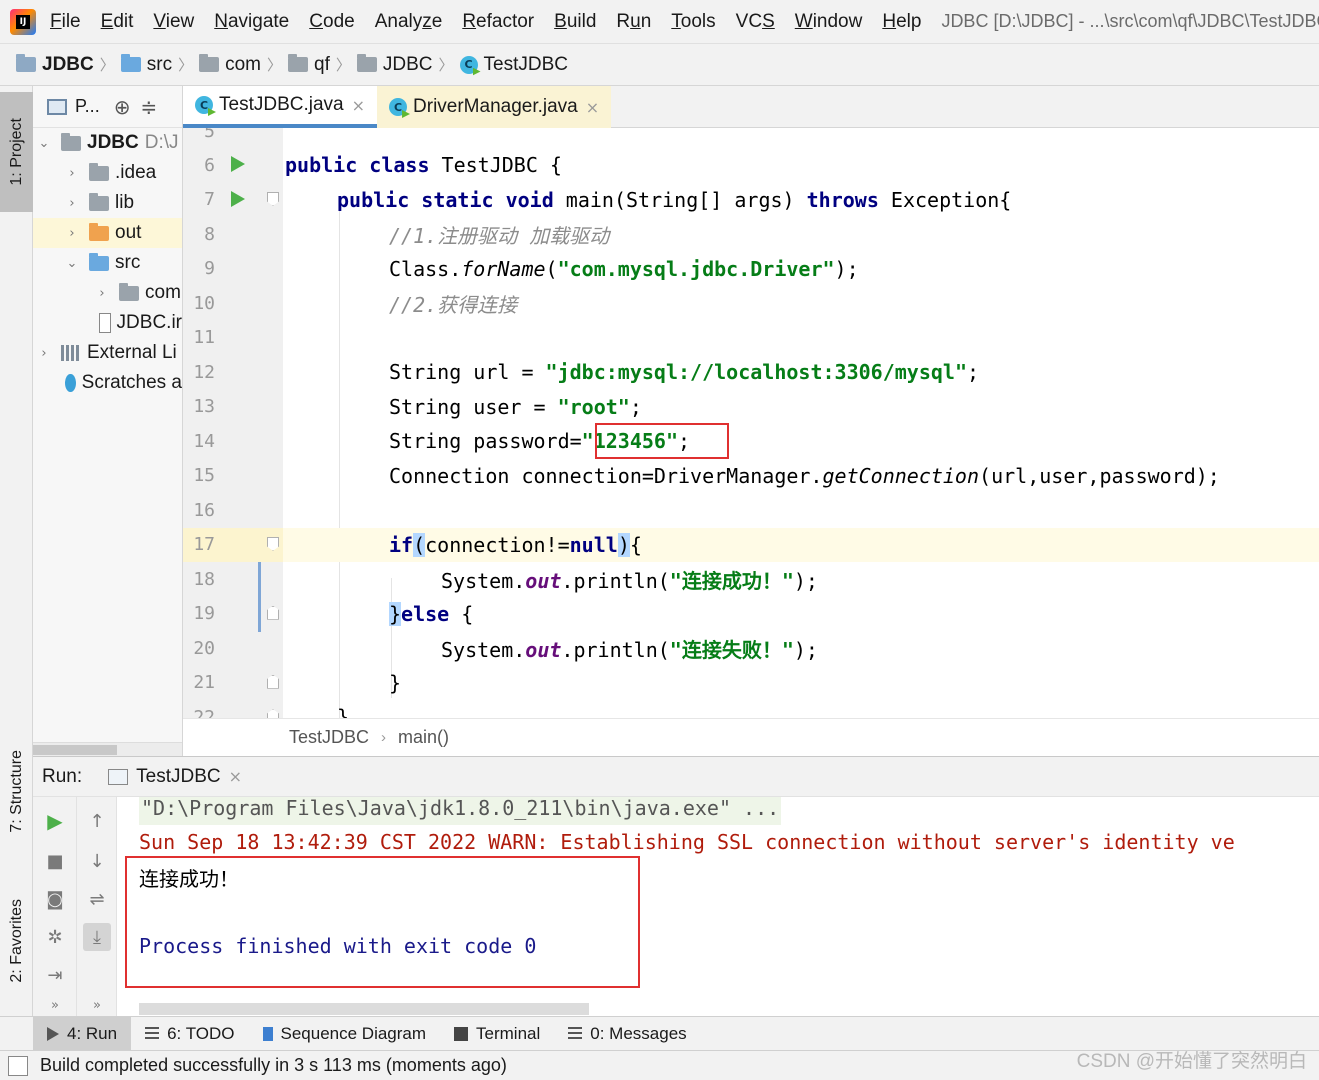 This screenshot has height=1080, width=1319. Describe the element at coordinates (829, 22) in the screenshot. I see `menu-window: Window` at that location.